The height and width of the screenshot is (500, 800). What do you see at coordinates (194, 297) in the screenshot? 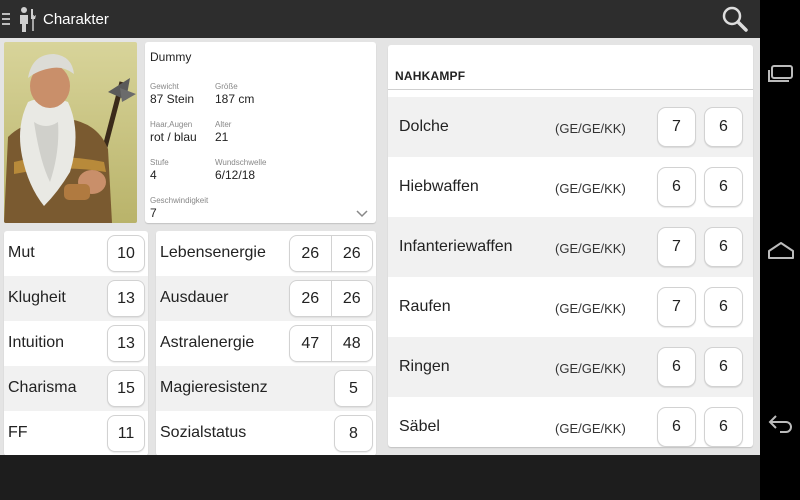
I see `energy-label: Ausdauer` at bounding box center [194, 297].